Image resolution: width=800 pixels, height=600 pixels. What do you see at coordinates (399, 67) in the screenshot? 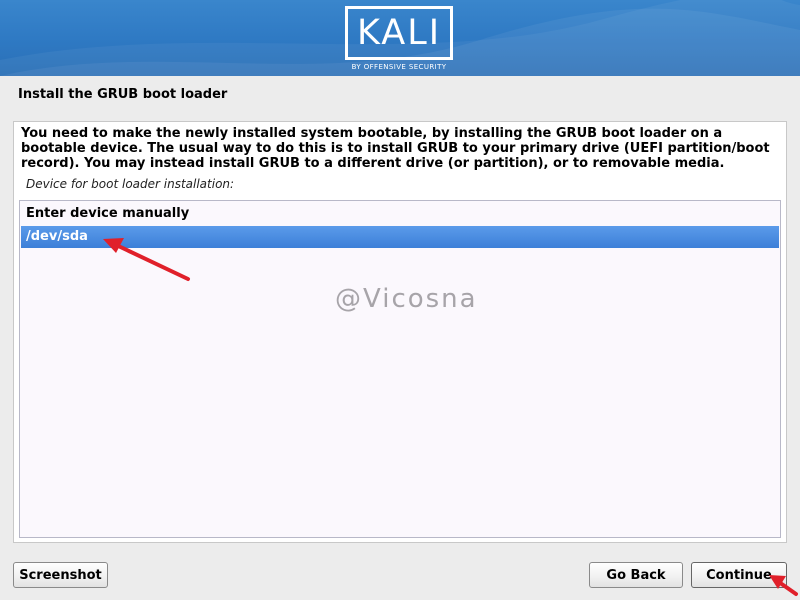
I see `kali-logo-subtitle: BY OFFENSIVE SECURITY` at bounding box center [399, 67].